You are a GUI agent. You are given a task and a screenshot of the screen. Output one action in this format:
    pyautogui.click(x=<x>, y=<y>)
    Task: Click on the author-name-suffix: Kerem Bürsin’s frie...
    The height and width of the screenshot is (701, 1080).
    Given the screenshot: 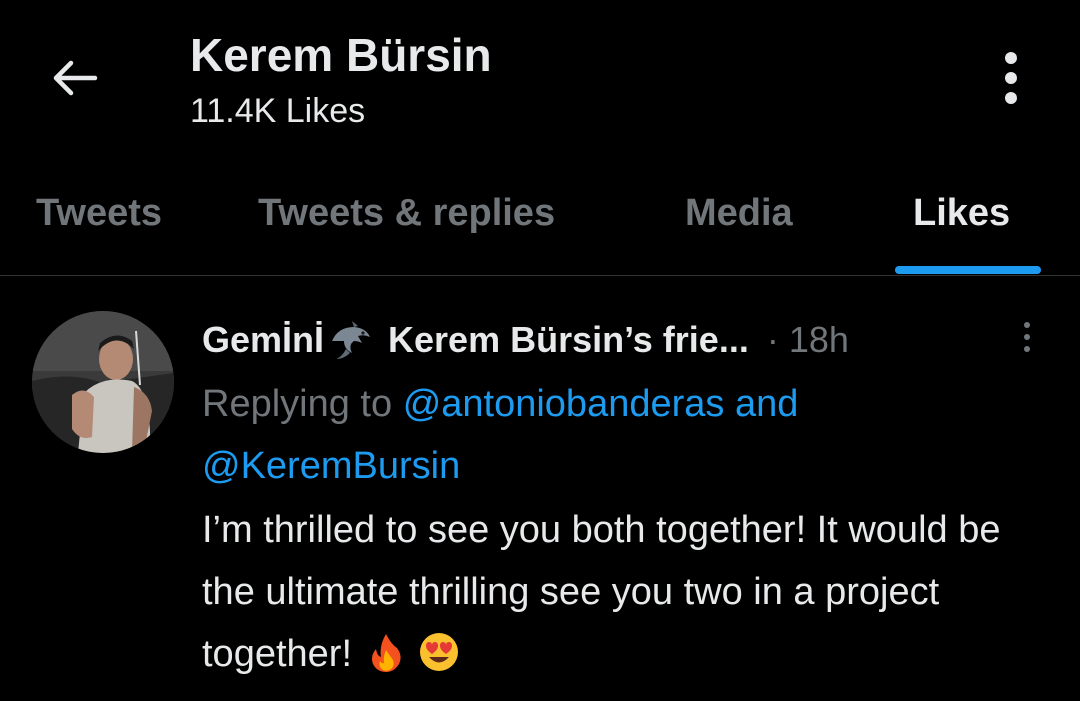 What is the action you would take?
    pyautogui.click(x=568, y=340)
    